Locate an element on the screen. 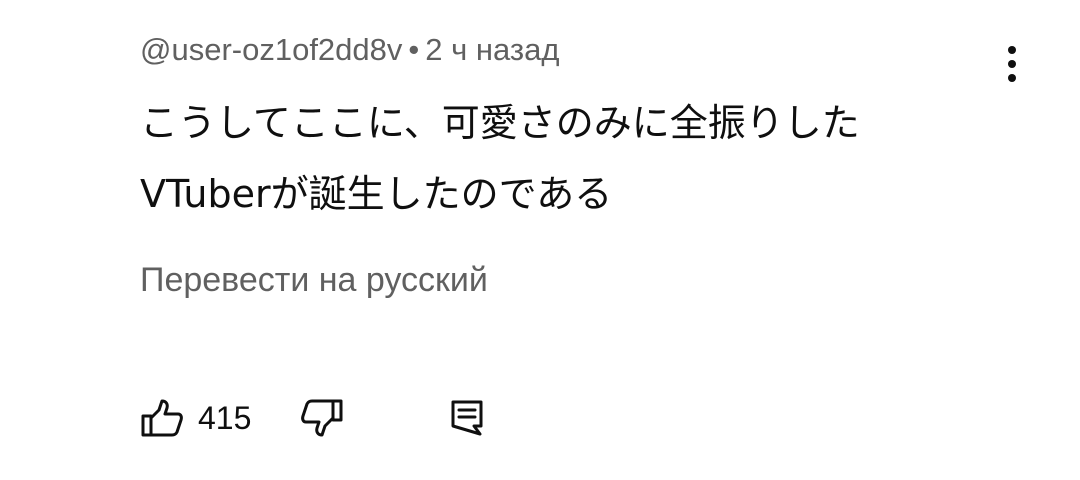 Image resolution: width=1080 pixels, height=480 pixels. reply-button is located at coordinates (467, 418).